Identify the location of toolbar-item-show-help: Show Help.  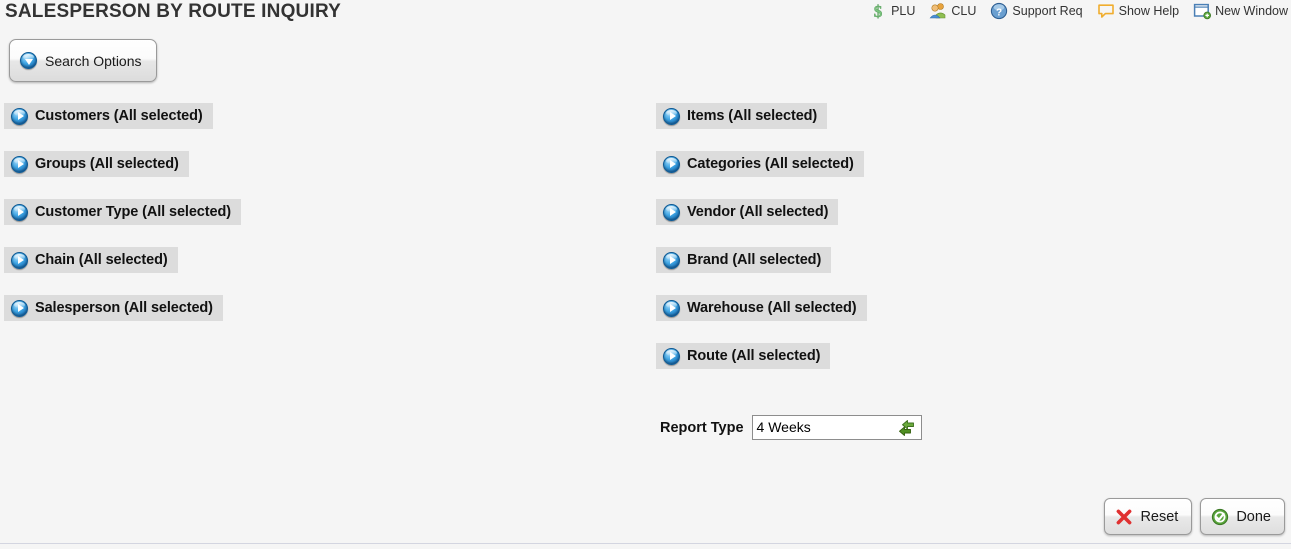
(1138, 11).